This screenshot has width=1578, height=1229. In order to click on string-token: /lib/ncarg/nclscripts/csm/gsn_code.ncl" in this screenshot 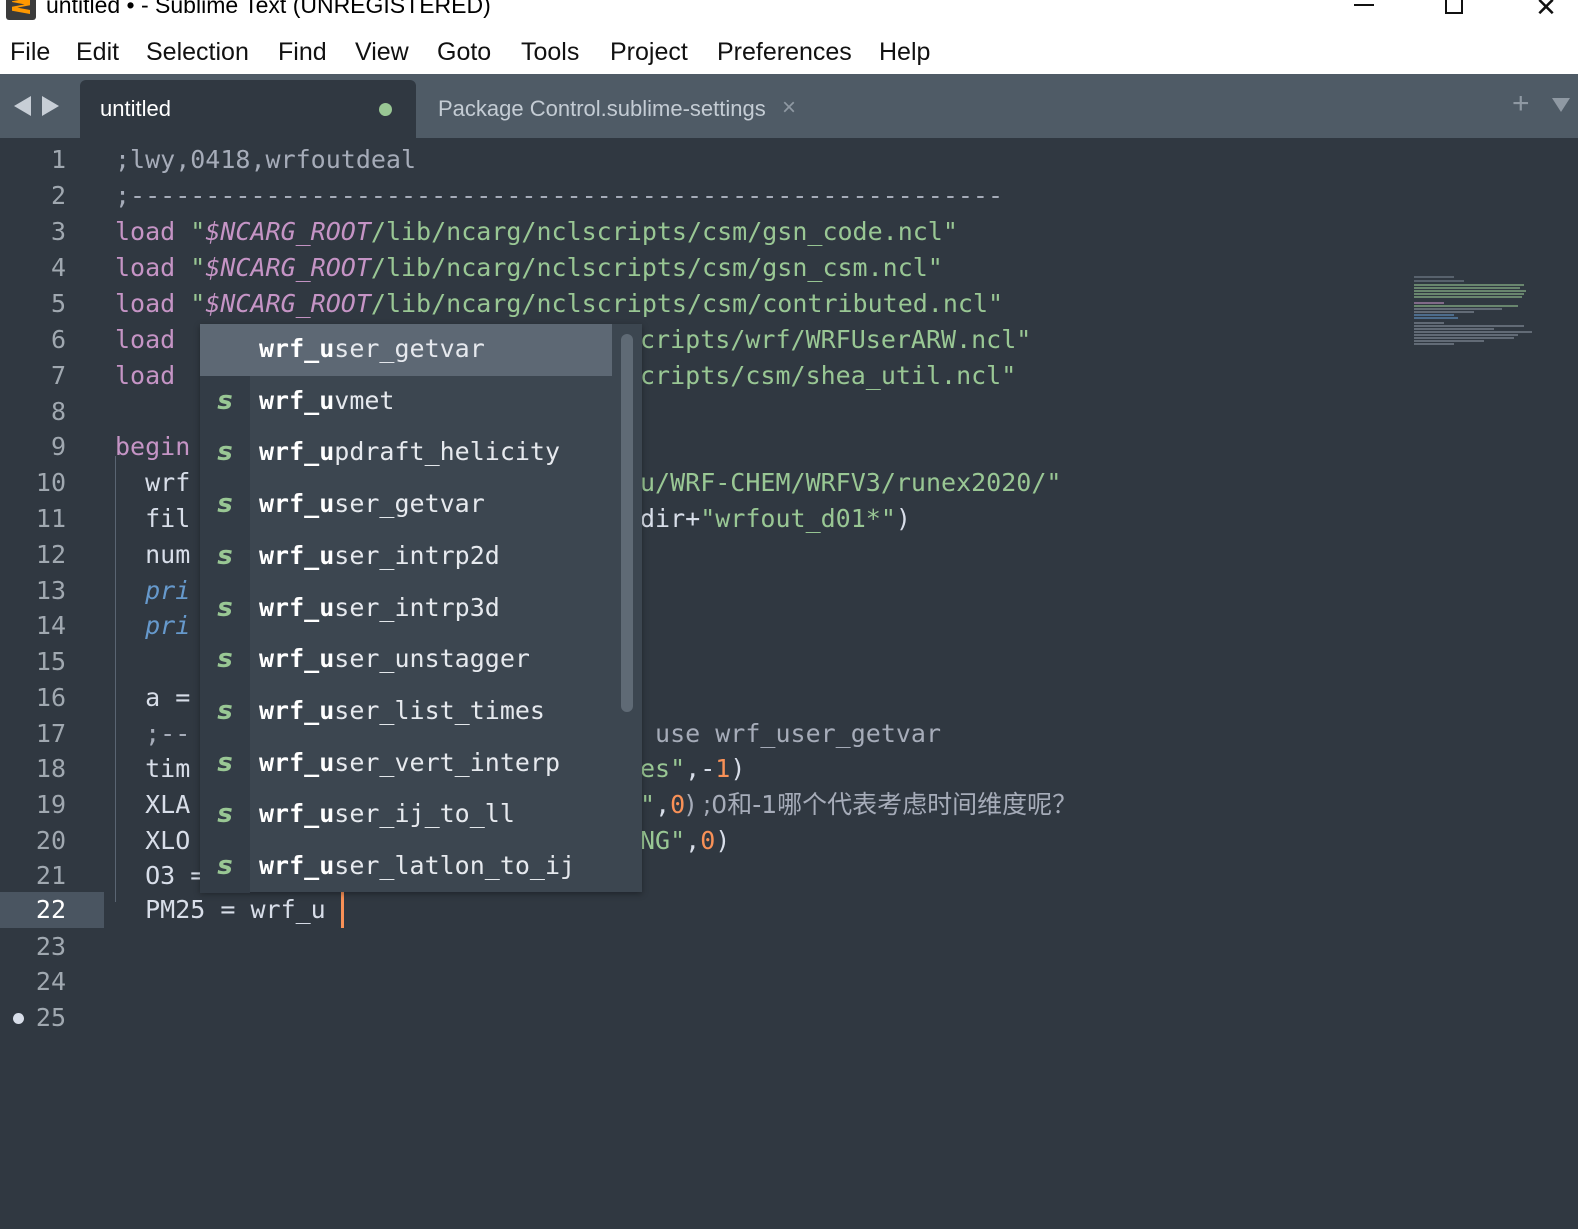, I will do `click(664, 231)`.